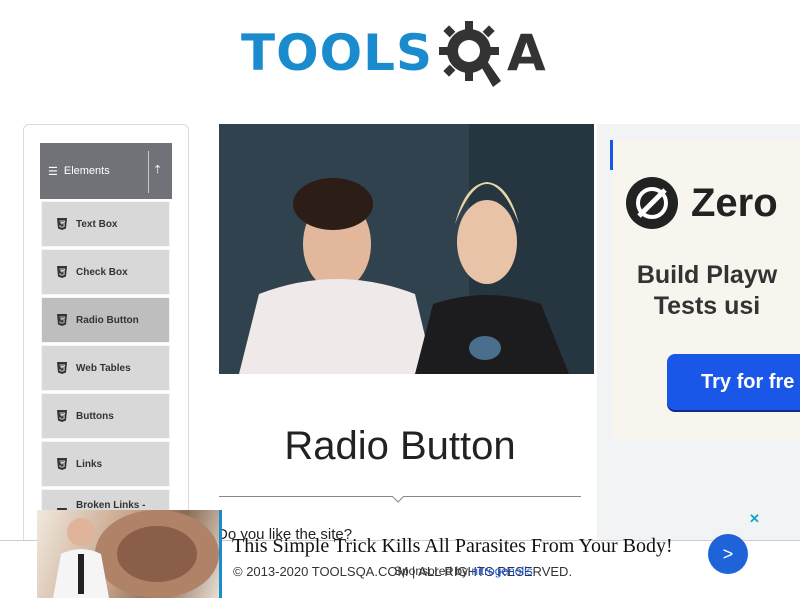 The width and height of the screenshot is (800, 600). Describe the element at coordinates (89, 464) in the screenshot. I see `sidebar-item-label: Links` at that location.